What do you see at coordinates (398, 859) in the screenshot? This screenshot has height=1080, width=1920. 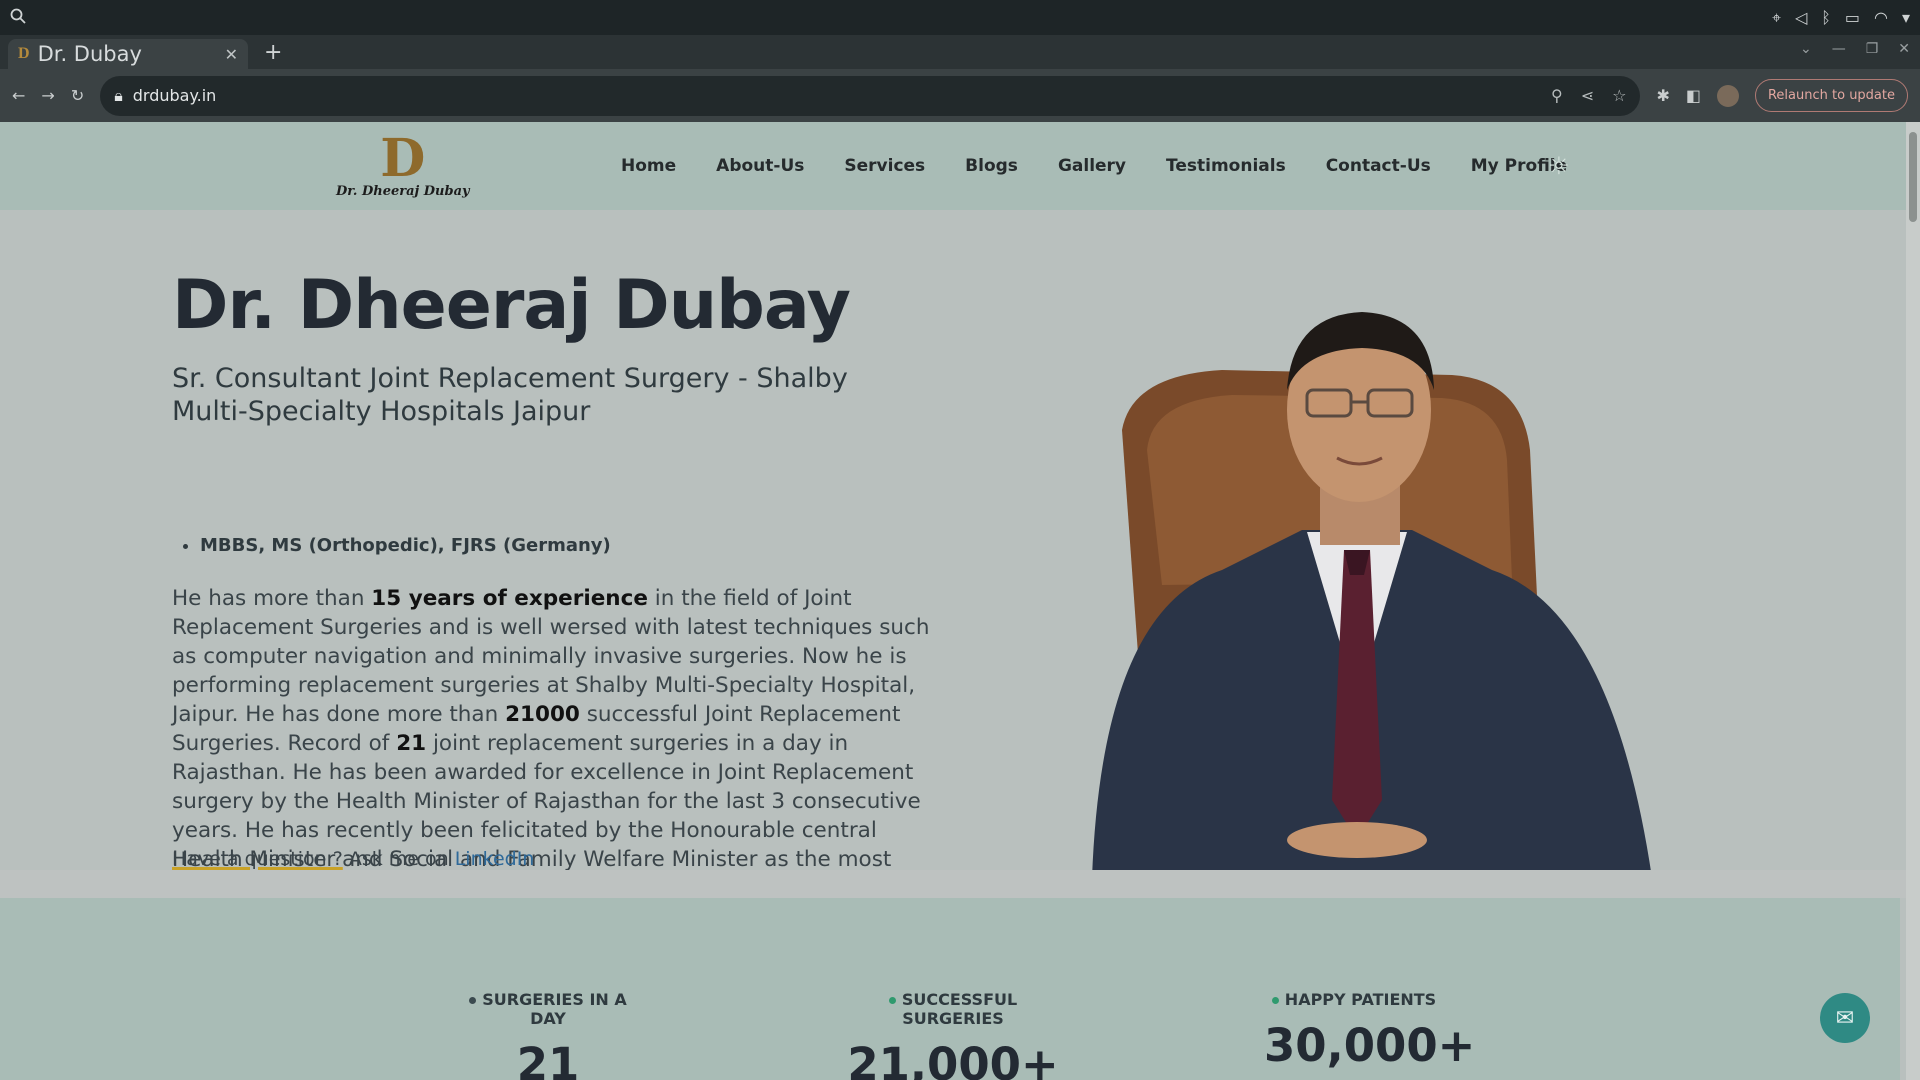 I see `ask-text: Ask me on` at bounding box center [398, 859].